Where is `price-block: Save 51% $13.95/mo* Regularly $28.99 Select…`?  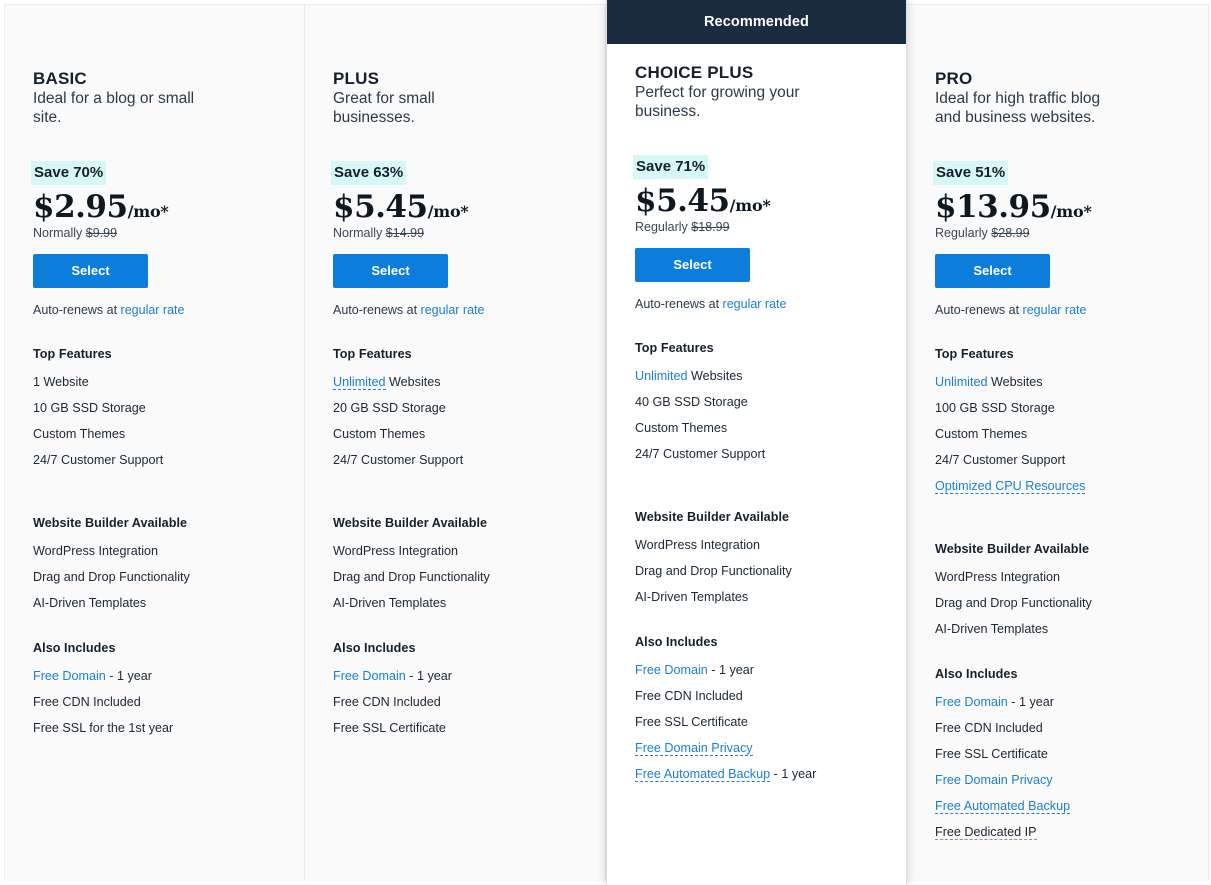 price-block: Save 51% $13.95/mo* Regularly $28.99 Select… is located at coordinates (1056, 239).